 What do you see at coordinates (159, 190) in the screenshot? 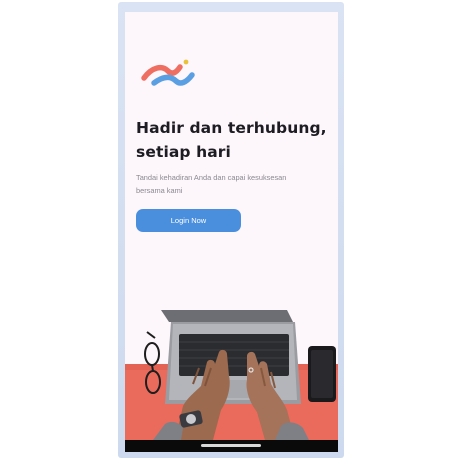
I see `subtitle-line-2: bersama kami` at bounding box center [159, 190].